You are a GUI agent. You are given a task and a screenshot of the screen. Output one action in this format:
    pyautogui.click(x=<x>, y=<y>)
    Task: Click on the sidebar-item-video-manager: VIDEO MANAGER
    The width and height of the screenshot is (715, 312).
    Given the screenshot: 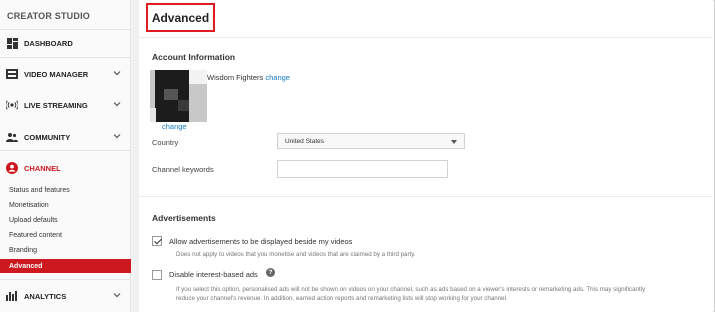 What is the action you would take?
    pyautogui.click(x=65, y=74)
    